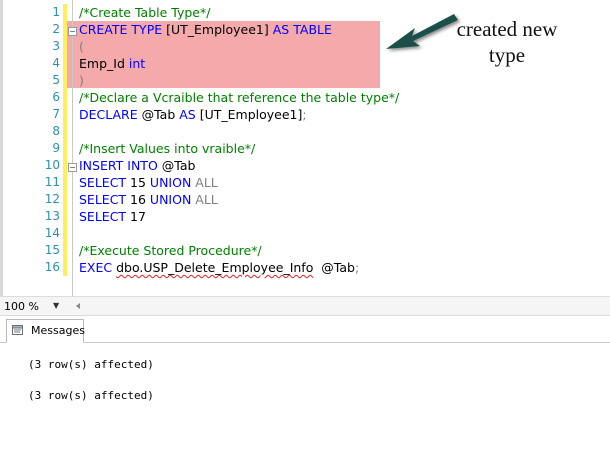  Describe the element at coordinates (56, 114) in the screenshot. I see `line-number: 7` at that location.